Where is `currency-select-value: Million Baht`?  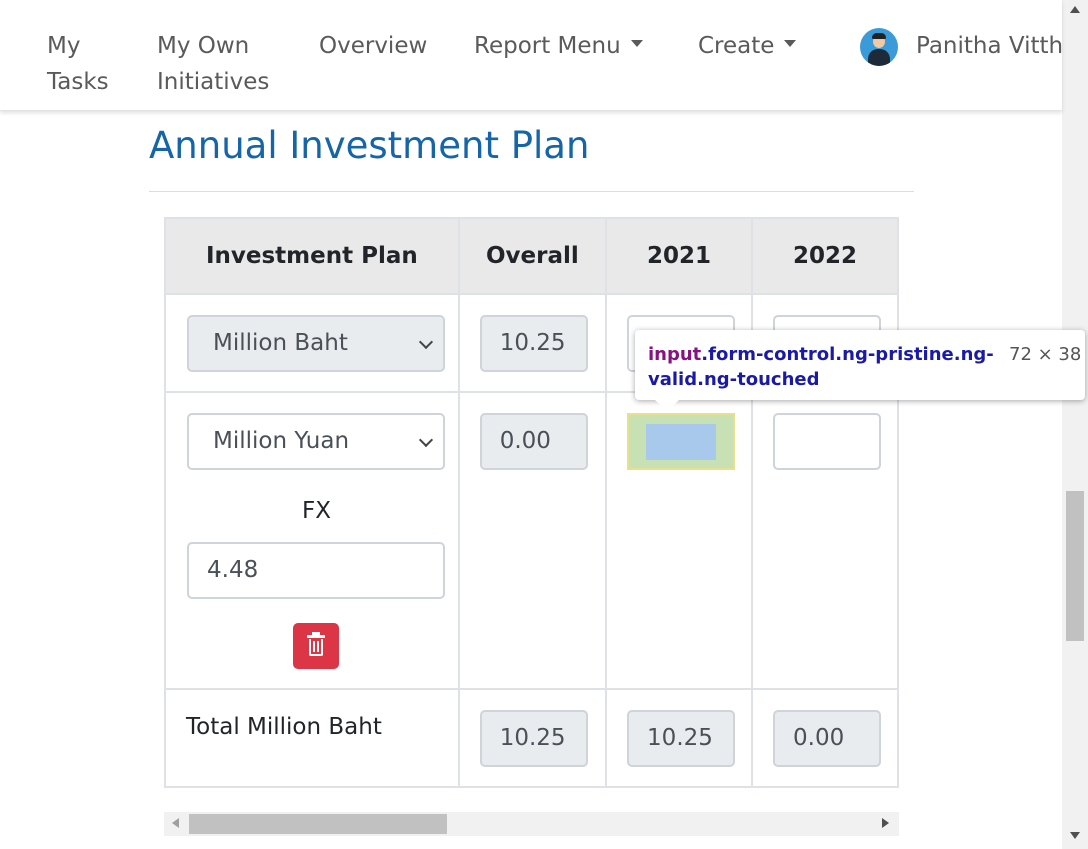 currency-select-value: Million Baht is located at coordinates (280, 343).